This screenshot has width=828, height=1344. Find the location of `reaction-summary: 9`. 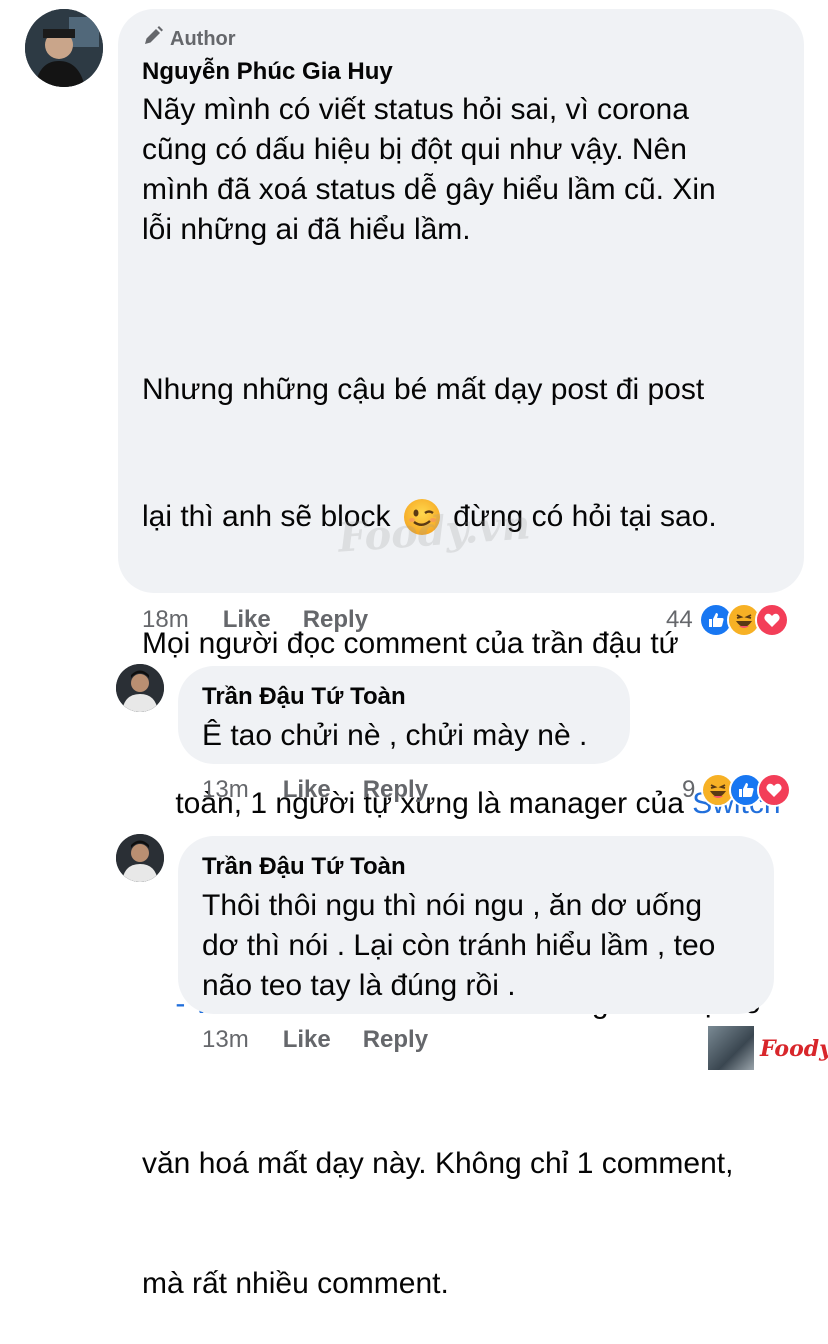

reaction-summary: 9 is located at coordinates (737, 790).